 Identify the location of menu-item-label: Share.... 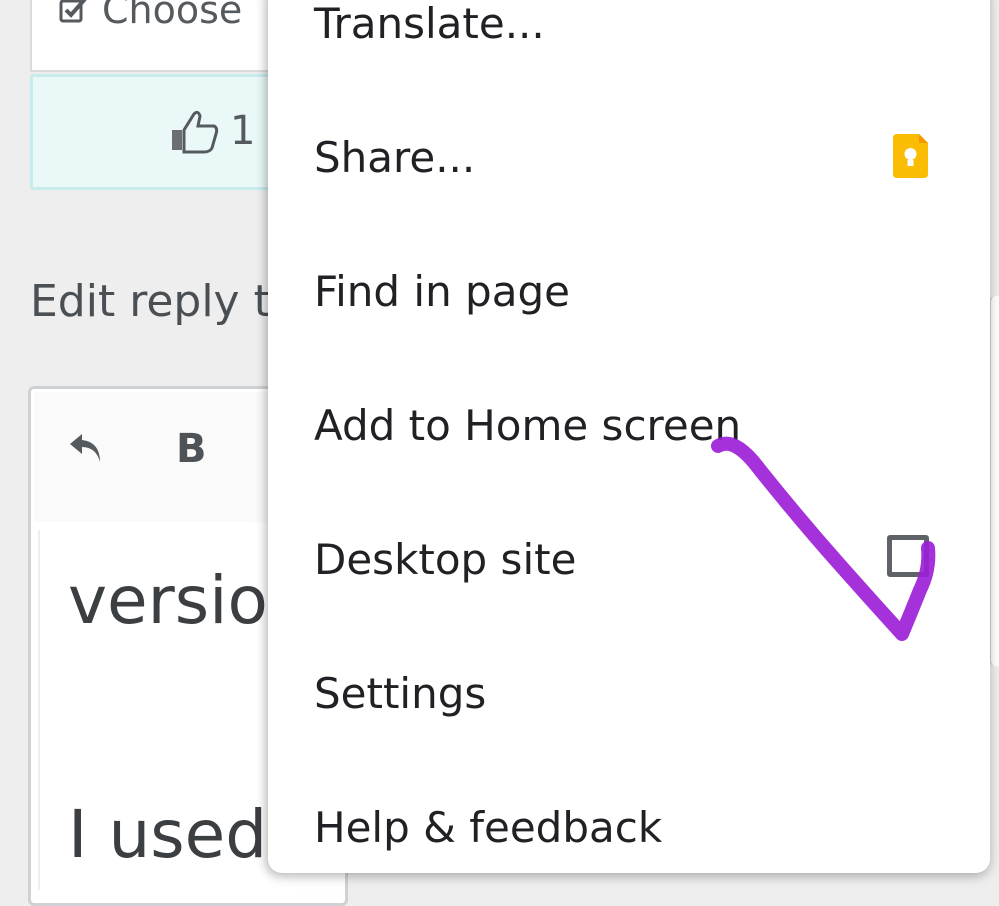
(395, 157).